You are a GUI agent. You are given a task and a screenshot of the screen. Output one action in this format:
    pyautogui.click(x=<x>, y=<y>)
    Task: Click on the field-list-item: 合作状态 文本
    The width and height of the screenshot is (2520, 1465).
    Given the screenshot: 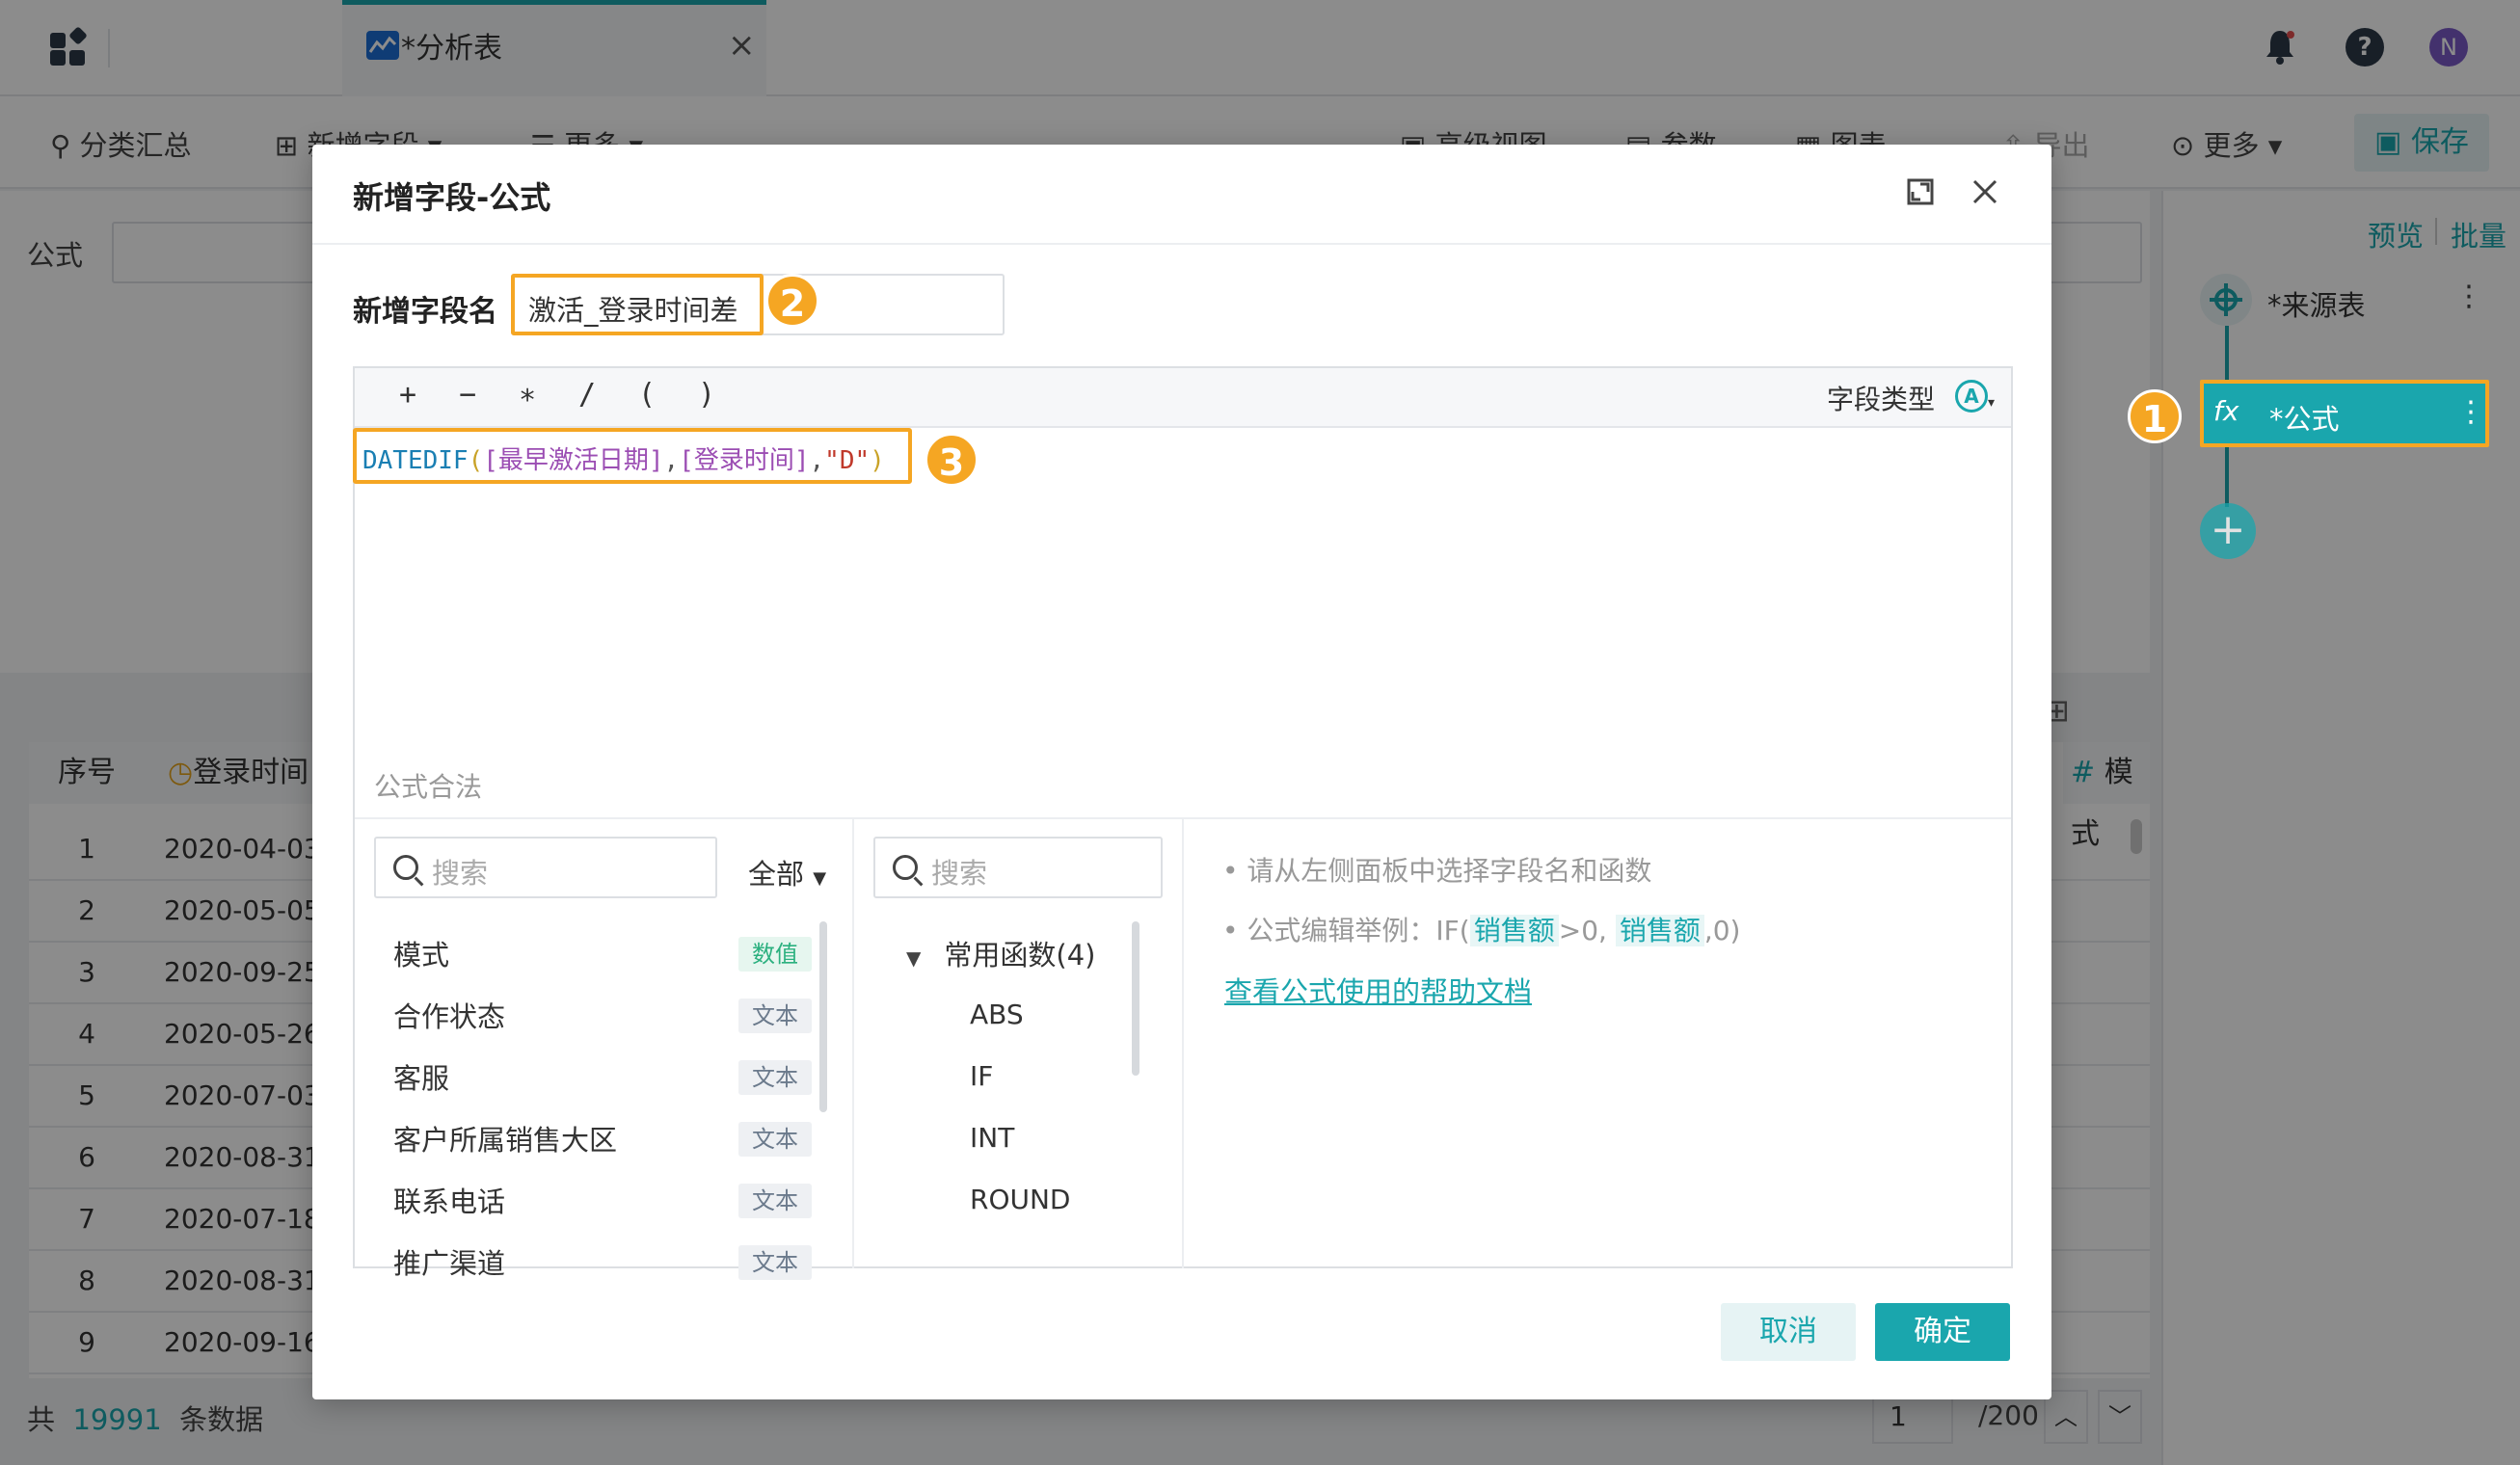 What is the action you would take?
    pyautogui.click(x=596, y=1015)
    